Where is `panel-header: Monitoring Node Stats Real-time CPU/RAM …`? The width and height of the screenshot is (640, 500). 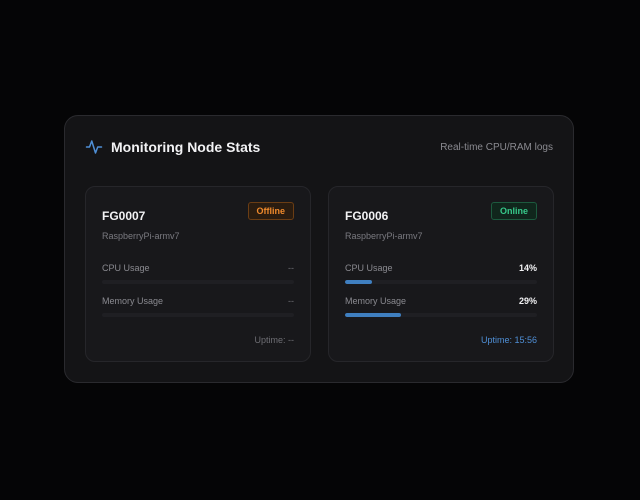
panel-header: Monitoring Node Stats Real-time CPU/RAM … is located at coordinates (319, 147).